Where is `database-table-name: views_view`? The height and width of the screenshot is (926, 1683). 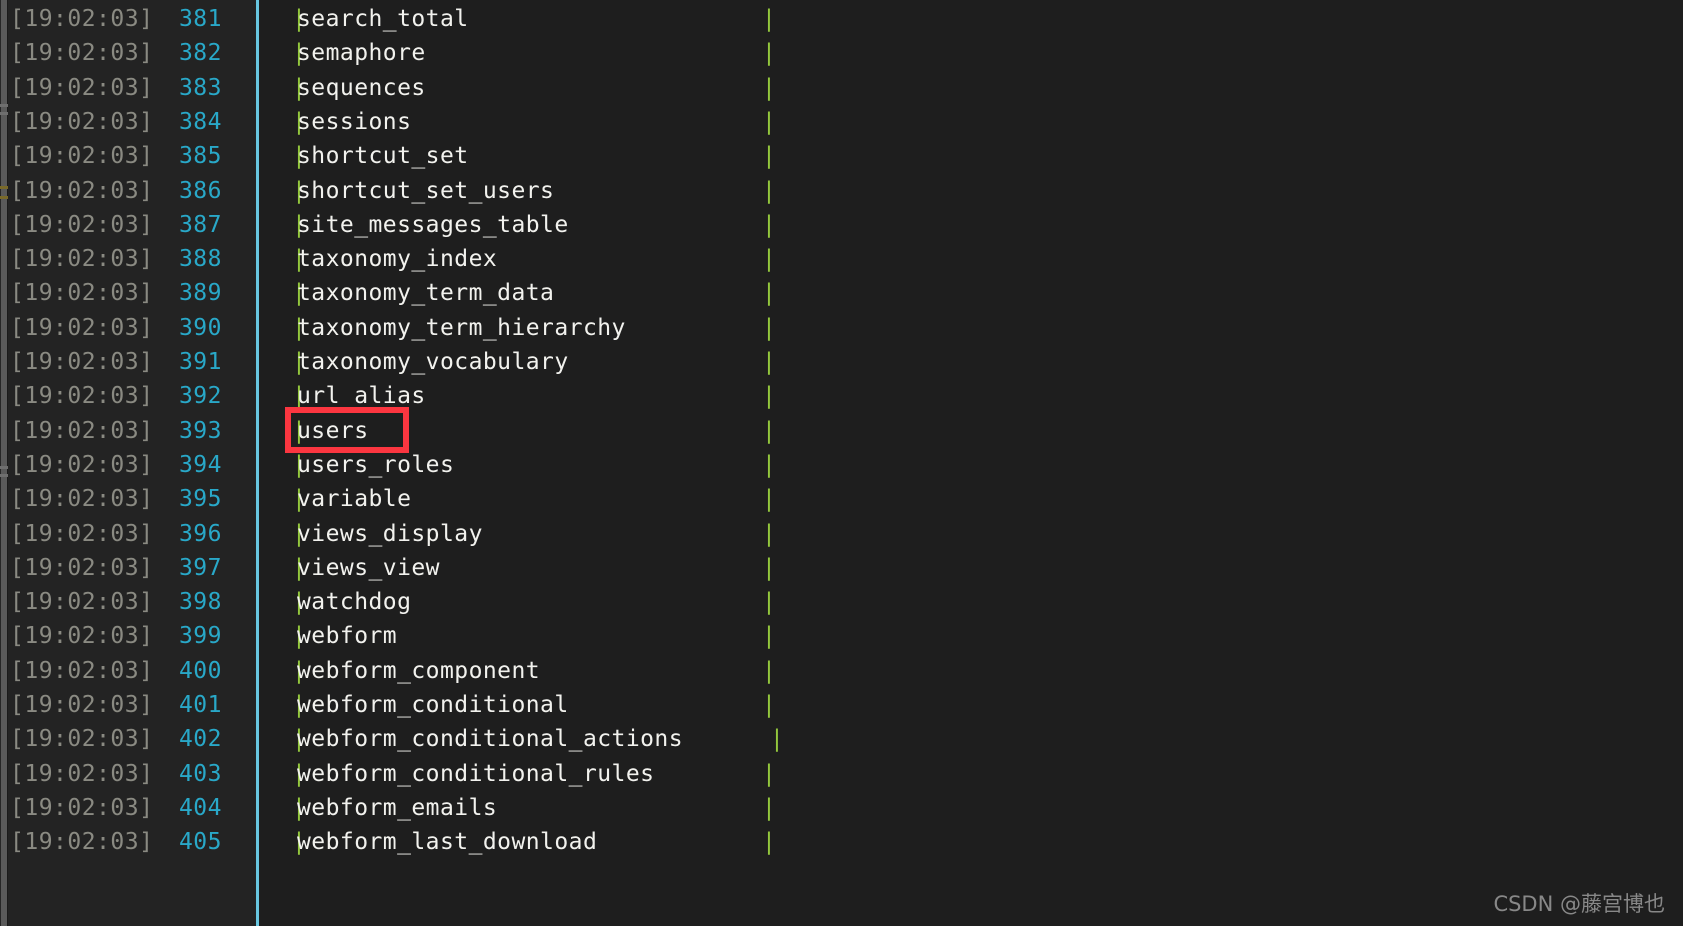 database-table-name: views_view is located at coordinates (368, 568).